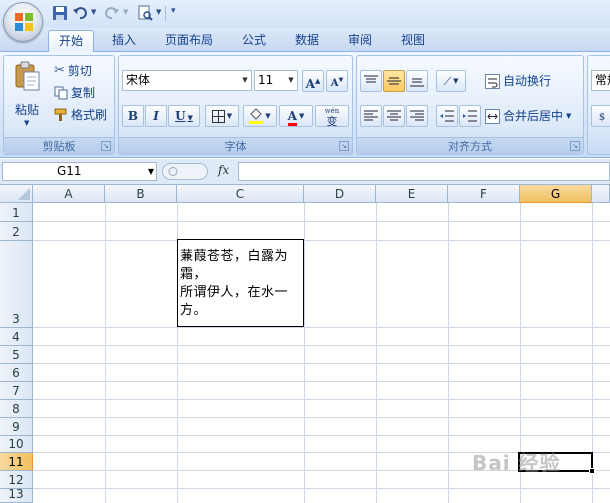 The width and height of the screenshot is (610, 503). I want to click on format-painter-icon, so click(60, 114).